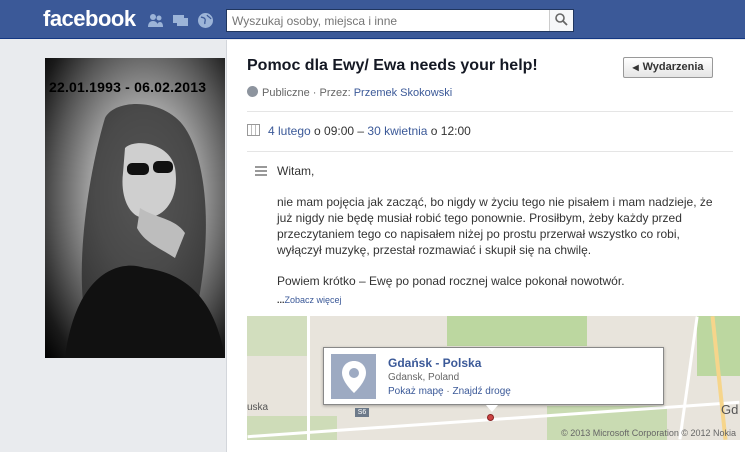 The height and width of the screenshot is (452, 745). Describe the element at coordinates (339, 131) in the screenshot. I see `start-time: o 09:00 –` at that location.